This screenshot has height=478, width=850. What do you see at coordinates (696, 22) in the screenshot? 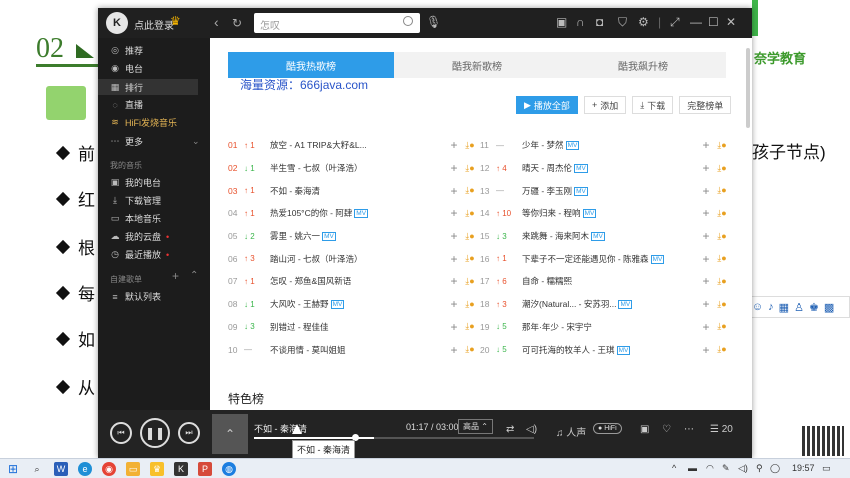
I see `minimize-icon: —` at bounding box center [696, 22].